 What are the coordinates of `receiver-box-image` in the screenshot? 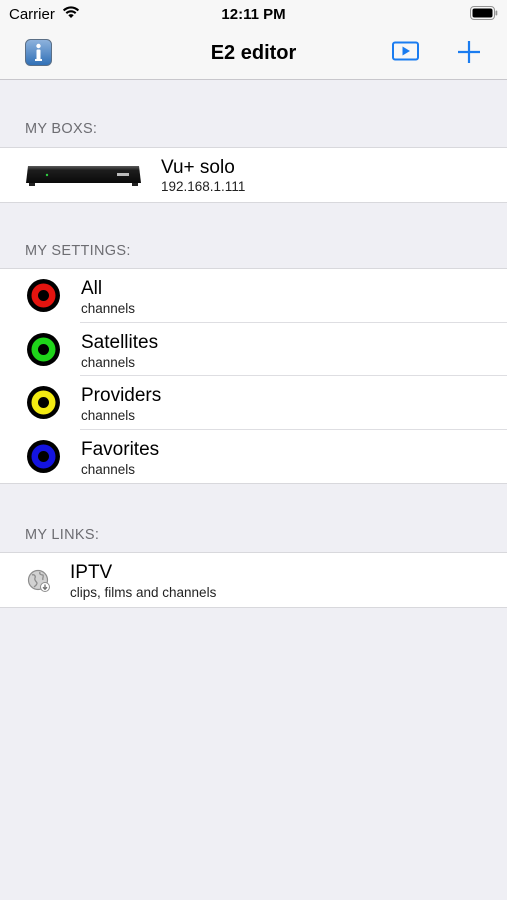 It's located at (83, 176).